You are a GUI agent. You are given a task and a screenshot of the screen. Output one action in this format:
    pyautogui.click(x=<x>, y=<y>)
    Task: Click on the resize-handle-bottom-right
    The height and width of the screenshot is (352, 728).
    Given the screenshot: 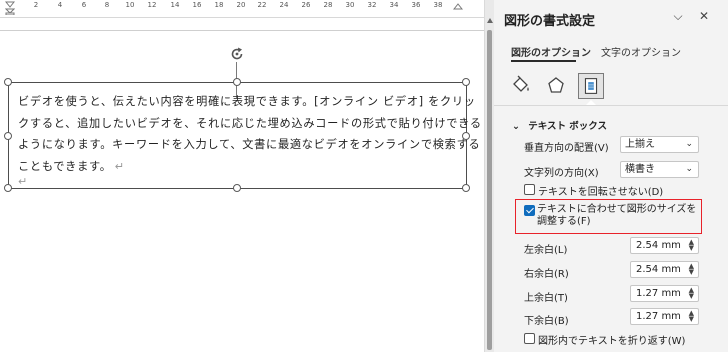 What is the action you would take?
    pyautogui.click(x=466, y=188)
    